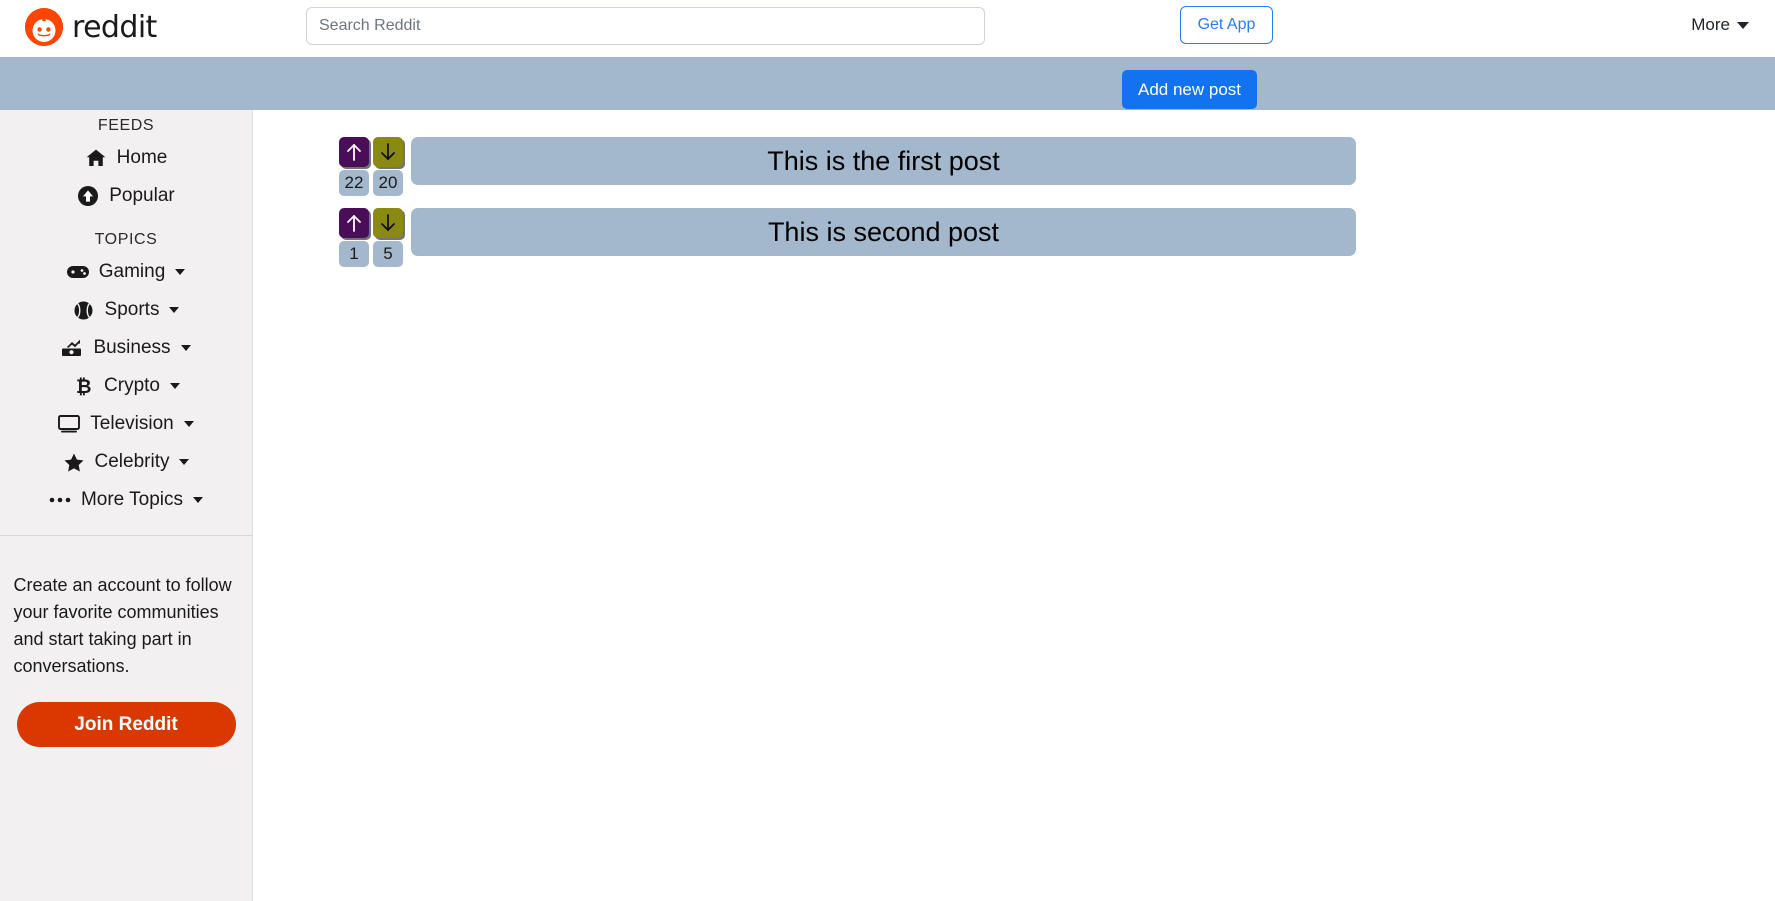 This screenshot has width=1775, height=901. I want to click on sidebar-divider, so click(126, 535).